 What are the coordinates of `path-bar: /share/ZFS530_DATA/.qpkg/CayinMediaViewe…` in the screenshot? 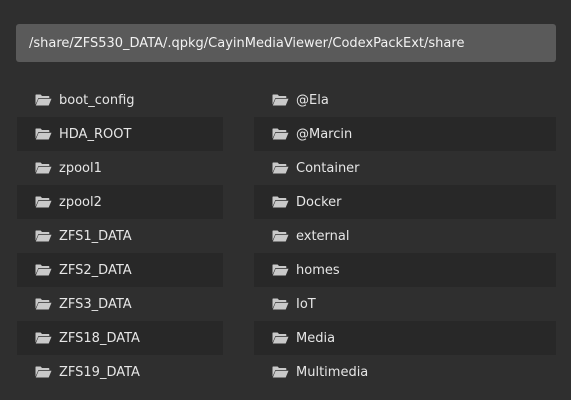 It's located at (286, 43).